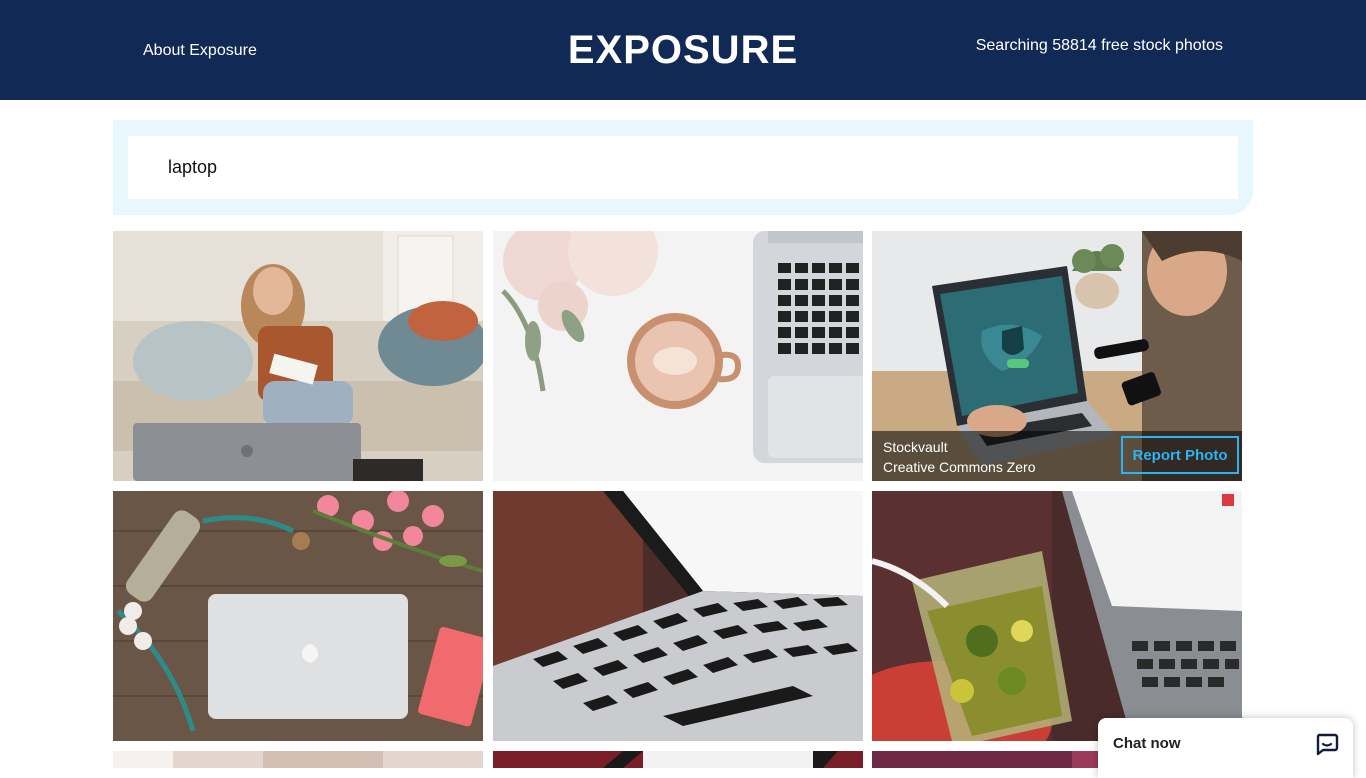  I want to click on photo-latte-laptop, so click(678, 356).